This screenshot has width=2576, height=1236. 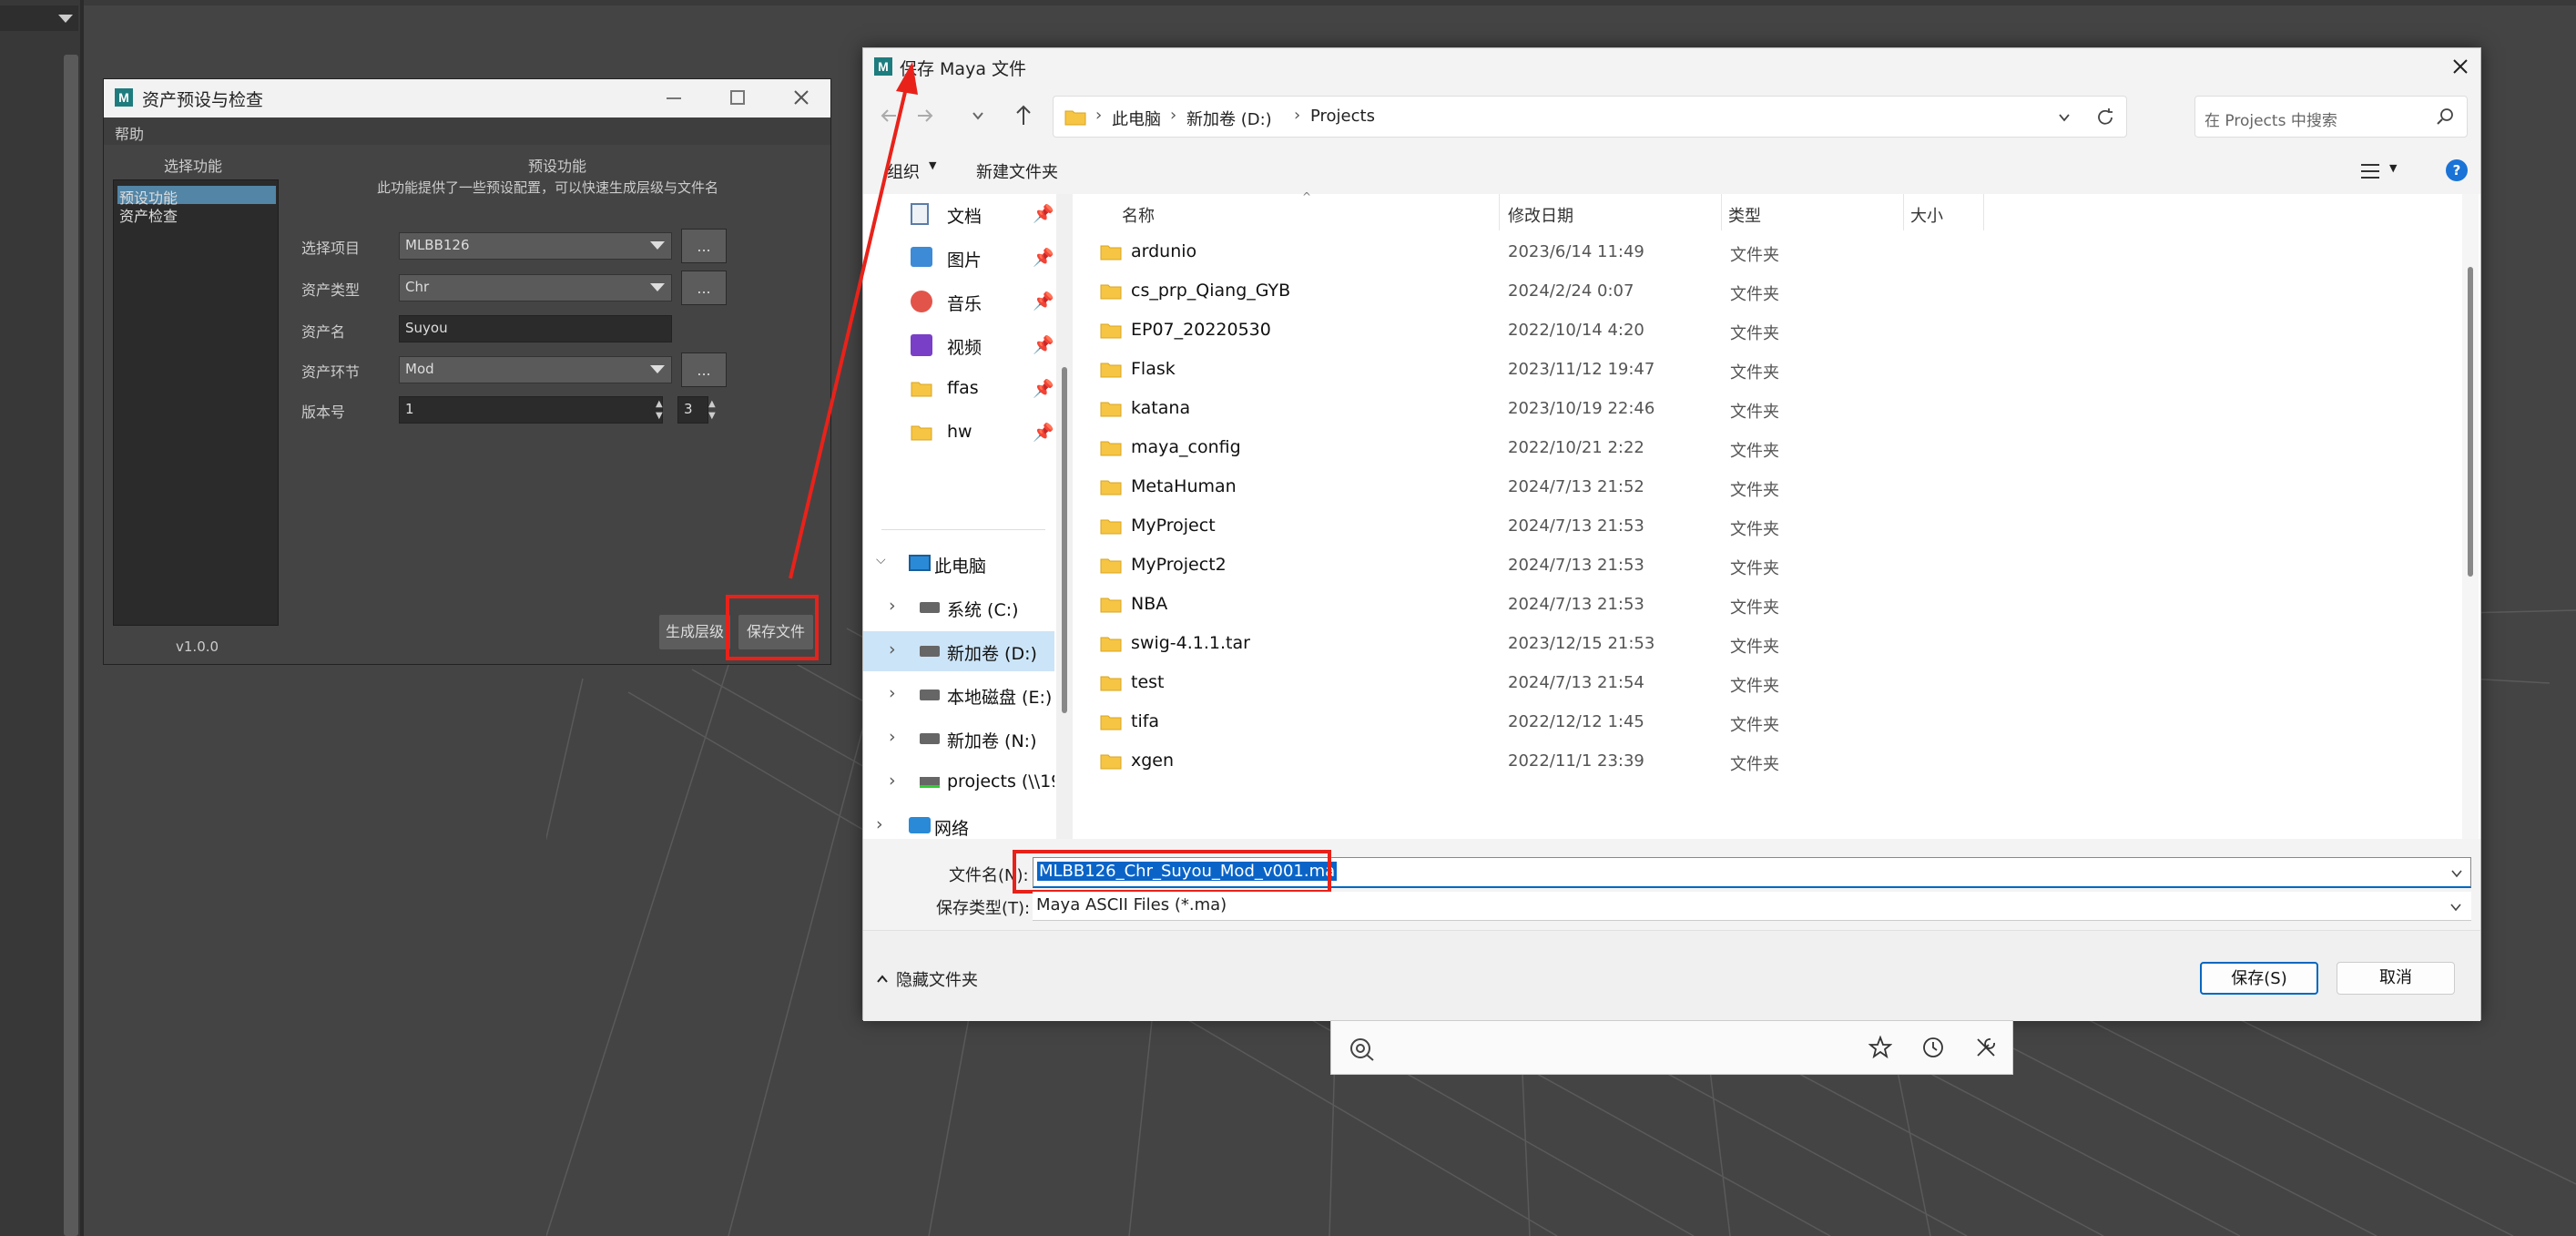 I want to click on file-row: maya_config 2022/10/21 2:22 文件夹, so click(x=1756, y=447).